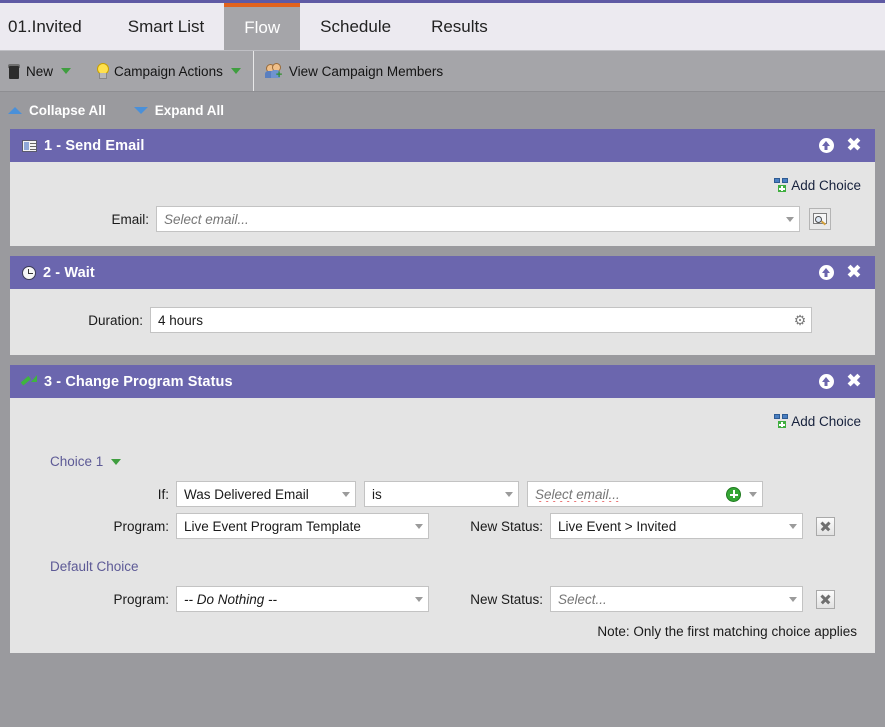 Image resolution: width=885 pixels, height=727 pixels. Describe the element at coordinates (506, 599) in the screenshot. I see `default-status-label: New Status:` at that location.